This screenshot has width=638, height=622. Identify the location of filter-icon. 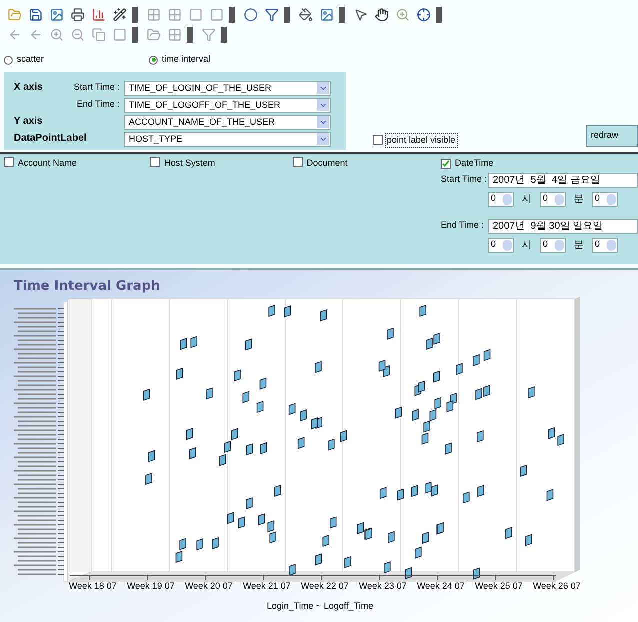
(272, 15).